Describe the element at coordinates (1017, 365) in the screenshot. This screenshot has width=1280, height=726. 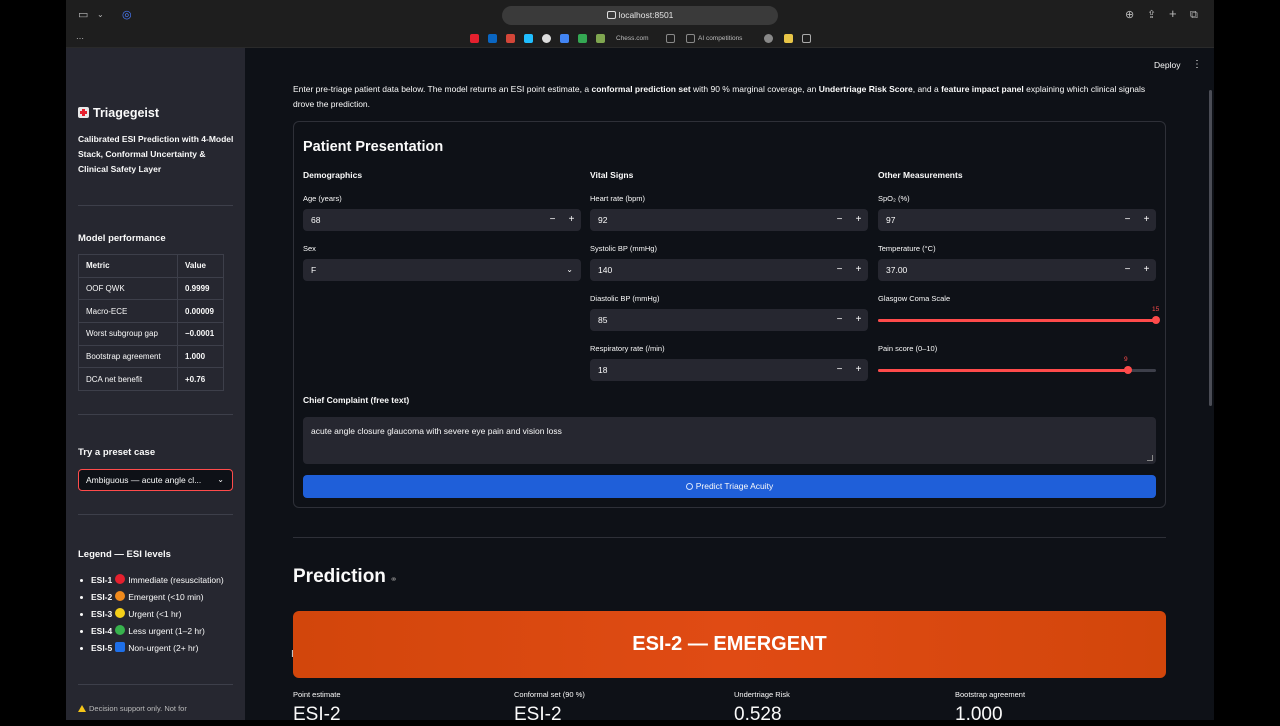
I see `pain-slider: 9` at that location.